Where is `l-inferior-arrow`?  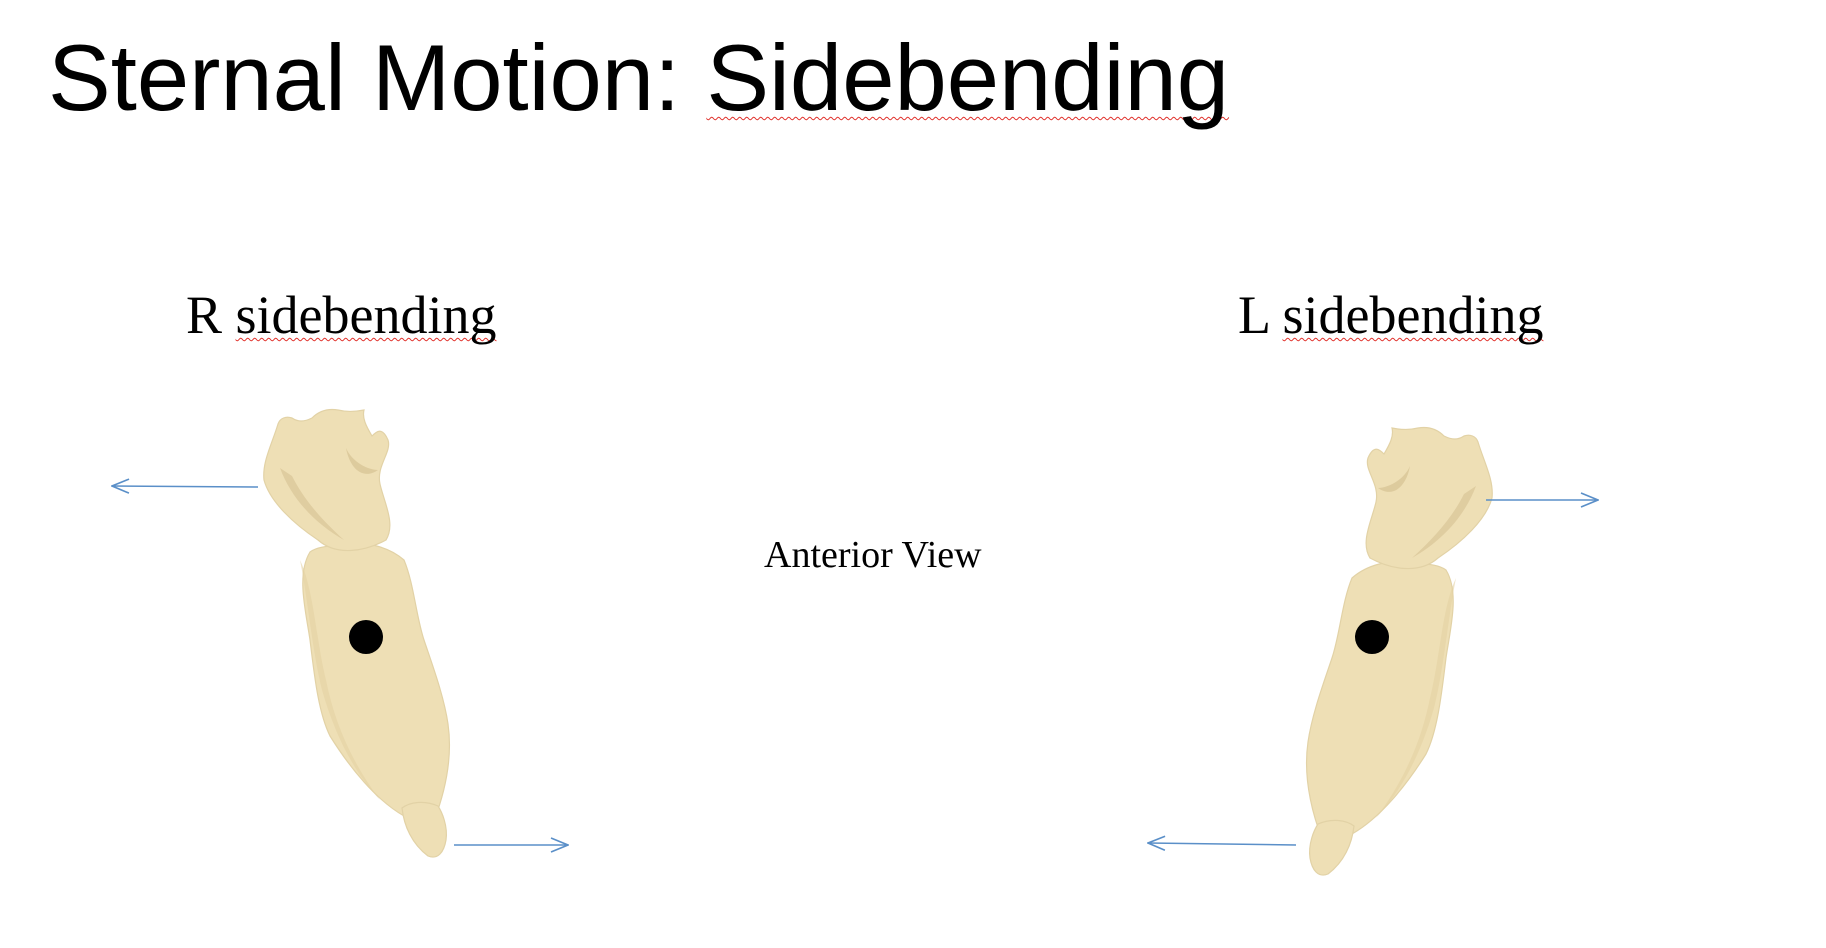 l-inferior-arrow is located at coordinates (1222, 844).